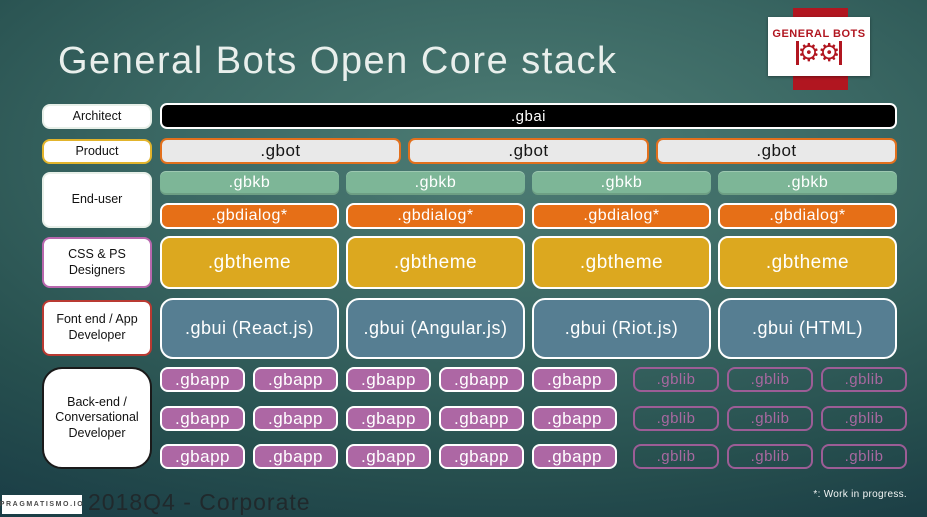 This screenshot has height=517, width=927. Describe the element at coordinates (528, 262) in the screenshot. I see `row-gbtheme: .gbtheme .gbtheme .gbtheme .gbtheme` at that location.